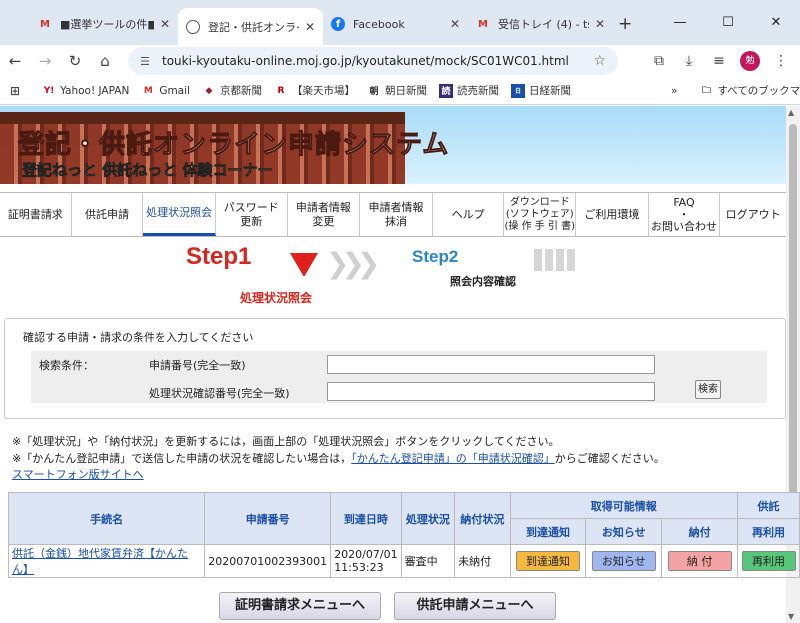  I want to click on bookmark-label: 読売新聞, so click(477, 91).